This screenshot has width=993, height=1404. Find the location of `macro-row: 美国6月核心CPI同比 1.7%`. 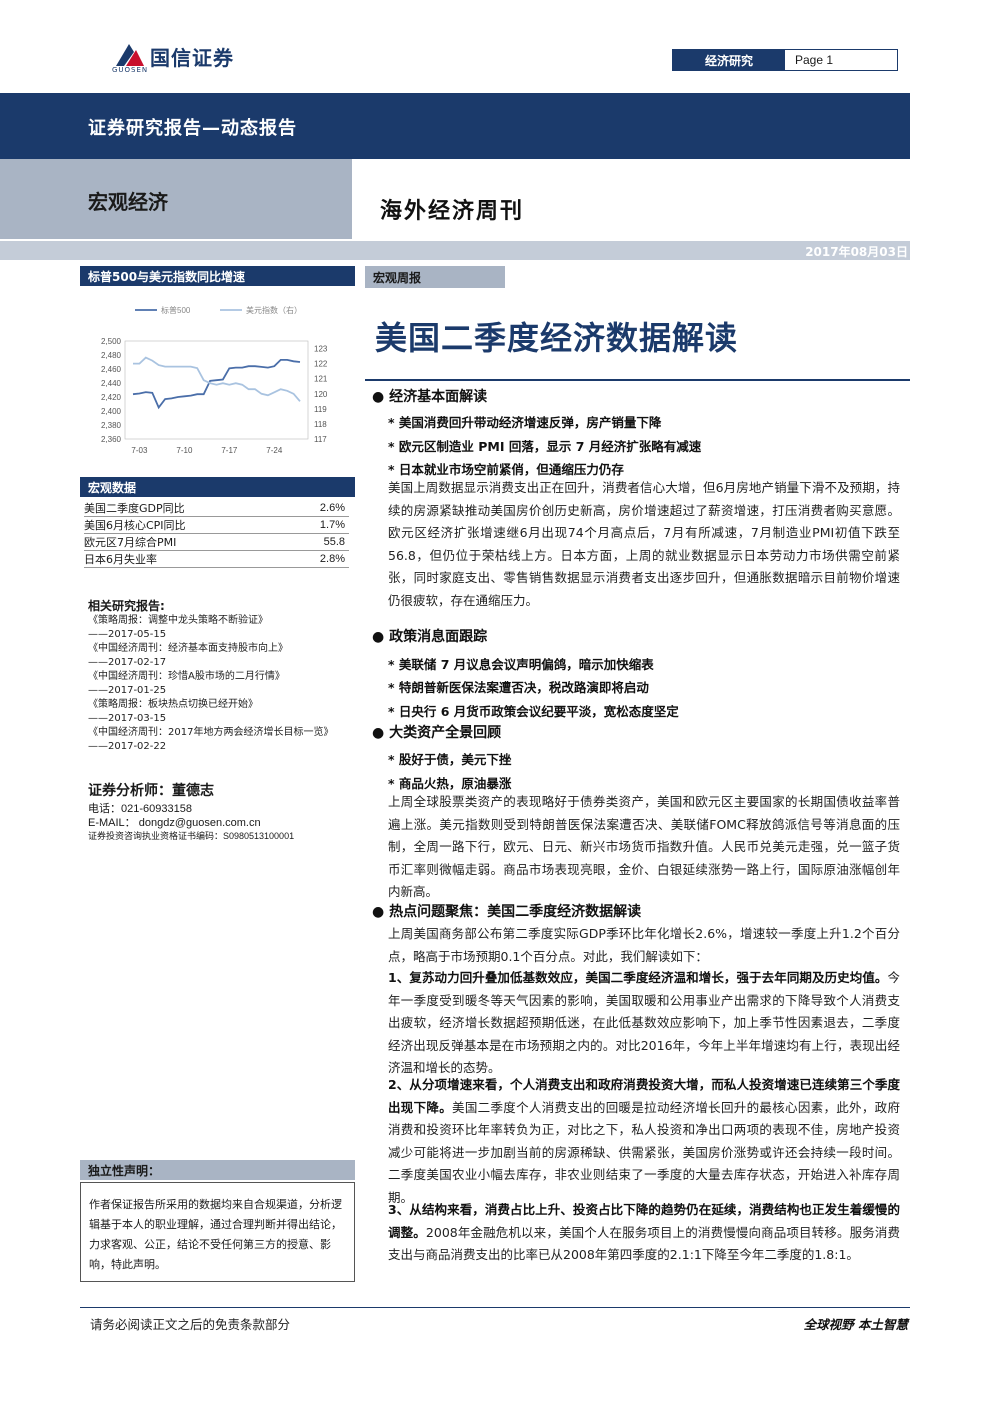

macro-row: 美国6月核心CPI同比 1.7% is located at coordinates (216, 525).